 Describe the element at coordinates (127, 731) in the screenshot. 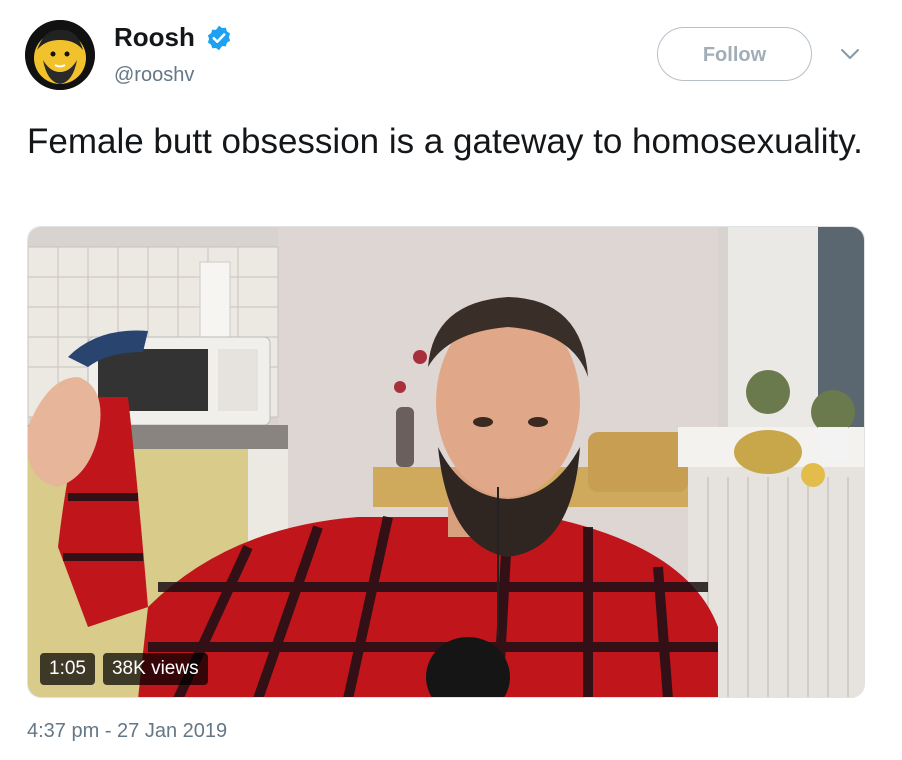

I see `tweet-timestamp: 4:37 pm - 27 Jan 2019` at that location.